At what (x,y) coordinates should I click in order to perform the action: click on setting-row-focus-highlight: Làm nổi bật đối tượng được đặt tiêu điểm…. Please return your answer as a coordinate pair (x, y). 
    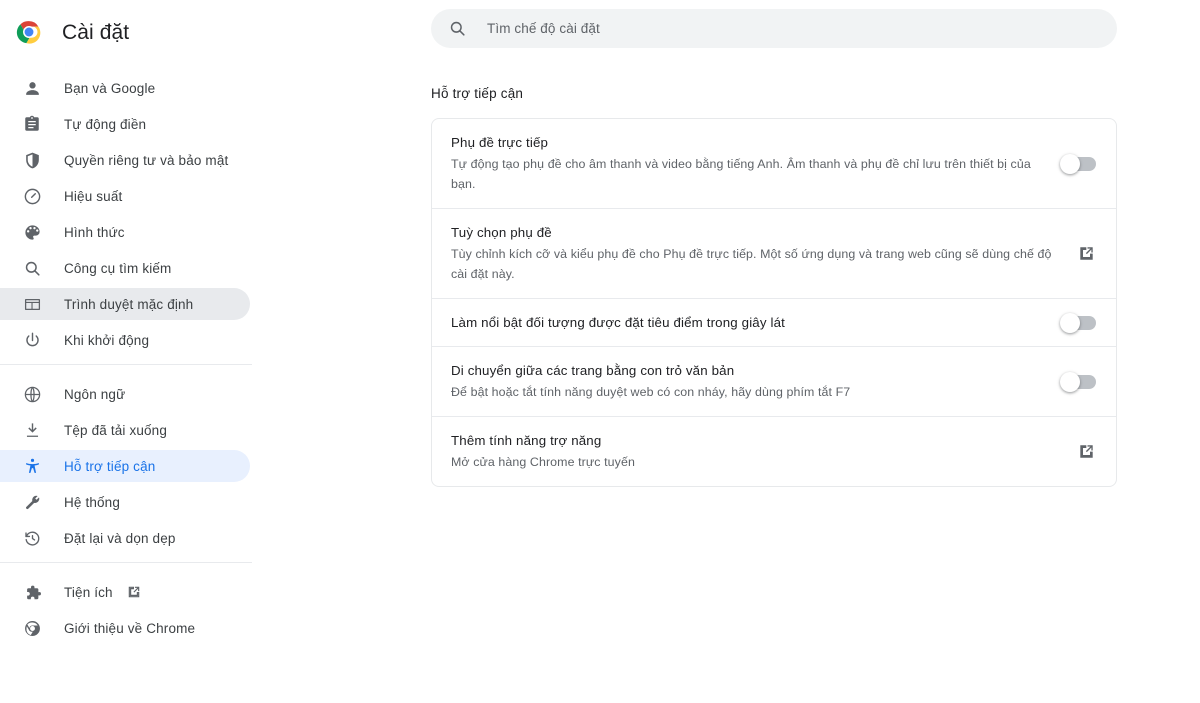
    Looking at the image, I should click on (774, 322).